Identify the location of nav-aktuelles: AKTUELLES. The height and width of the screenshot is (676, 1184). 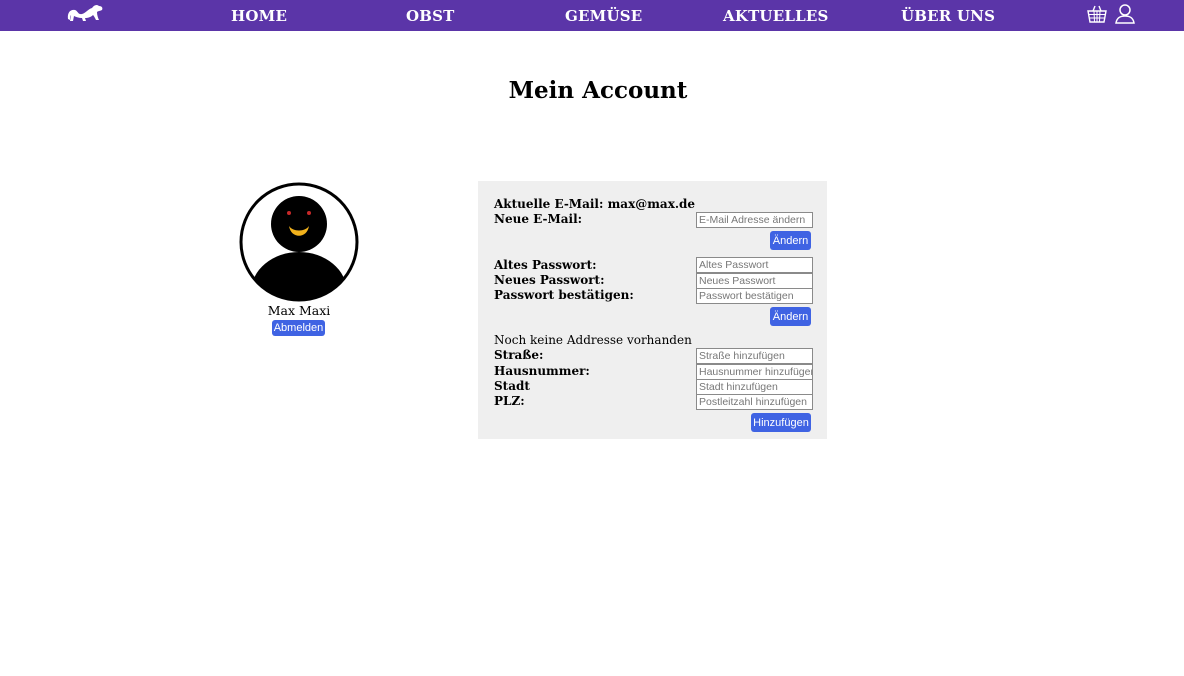
(776, 16).